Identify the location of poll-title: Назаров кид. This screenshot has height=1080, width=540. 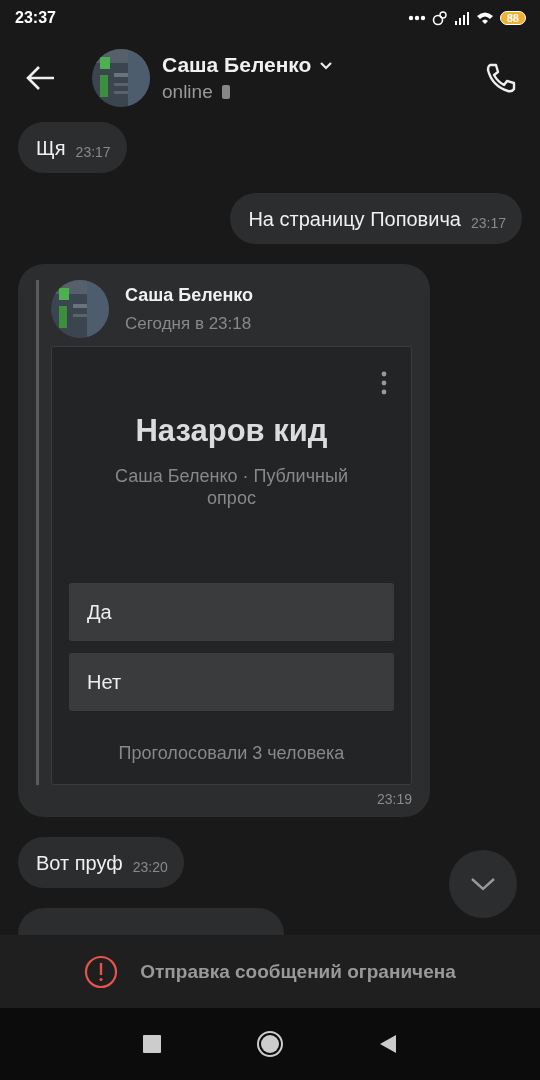
(231, 431).